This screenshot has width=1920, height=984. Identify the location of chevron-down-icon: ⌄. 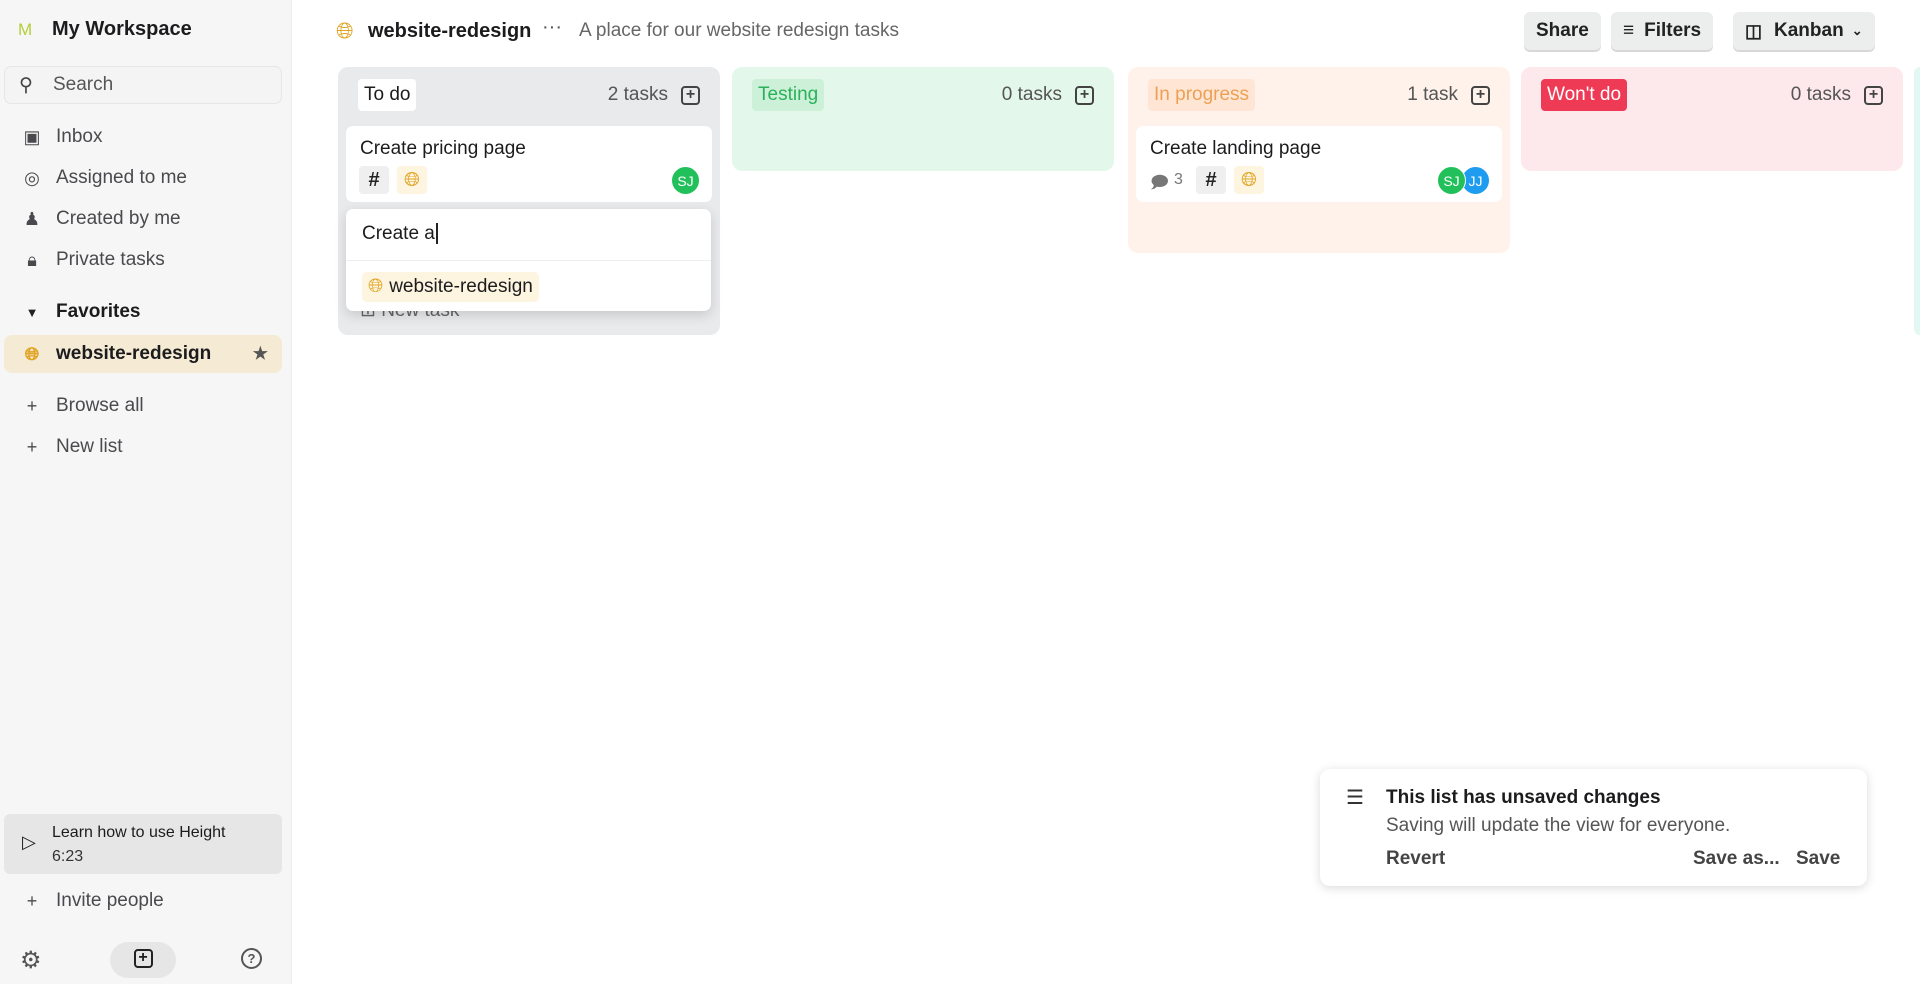
(1857, 30).